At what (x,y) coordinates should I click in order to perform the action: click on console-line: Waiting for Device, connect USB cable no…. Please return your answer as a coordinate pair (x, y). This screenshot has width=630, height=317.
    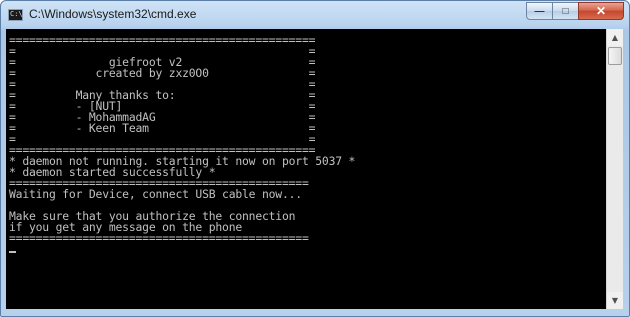
    Looking at the image, I should click on (155, 194).